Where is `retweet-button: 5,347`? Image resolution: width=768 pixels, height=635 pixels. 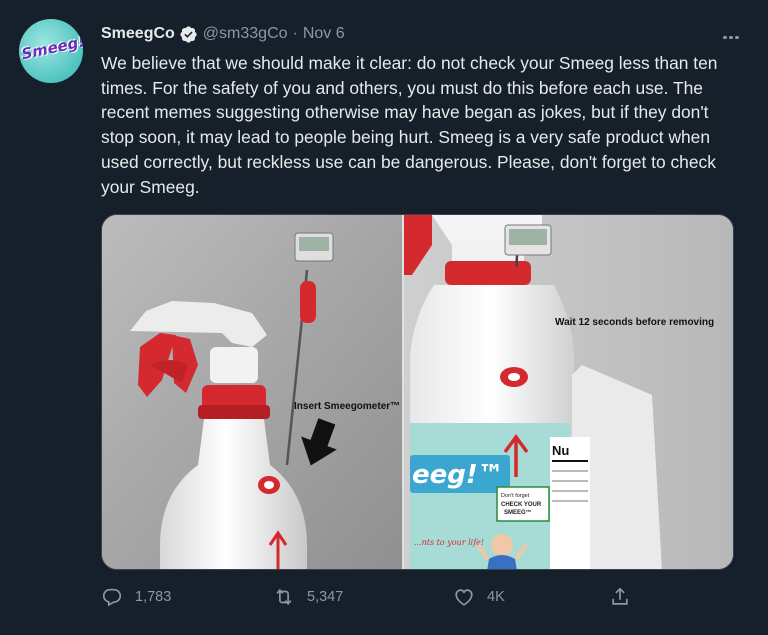 retweet-button: 5,347 is located at coordinates (308, 597).